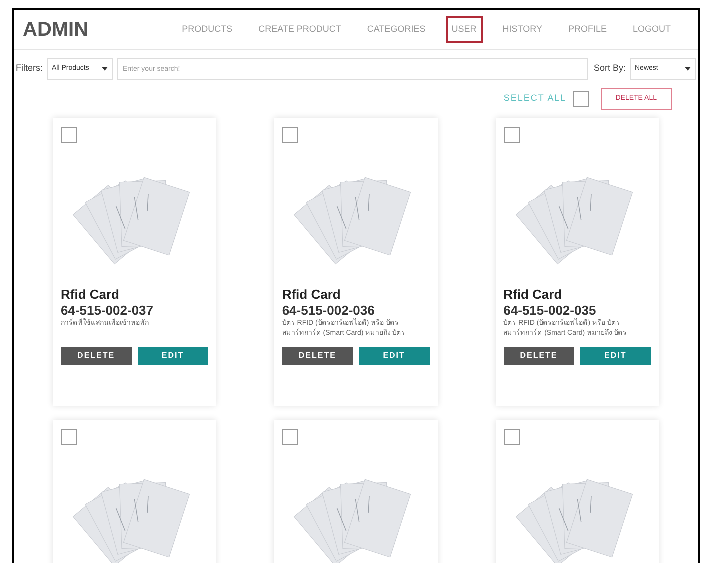 This screenshot has height=563, width=712. I want to click on product-code: 64-515-002-036, so click(329, 310).